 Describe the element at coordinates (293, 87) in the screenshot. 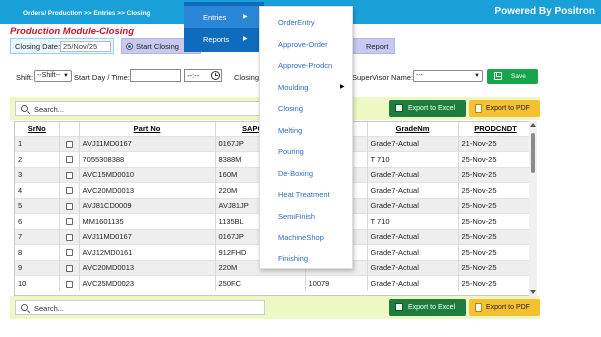

I see `submenu-item-moulding: Moulding` at that location.